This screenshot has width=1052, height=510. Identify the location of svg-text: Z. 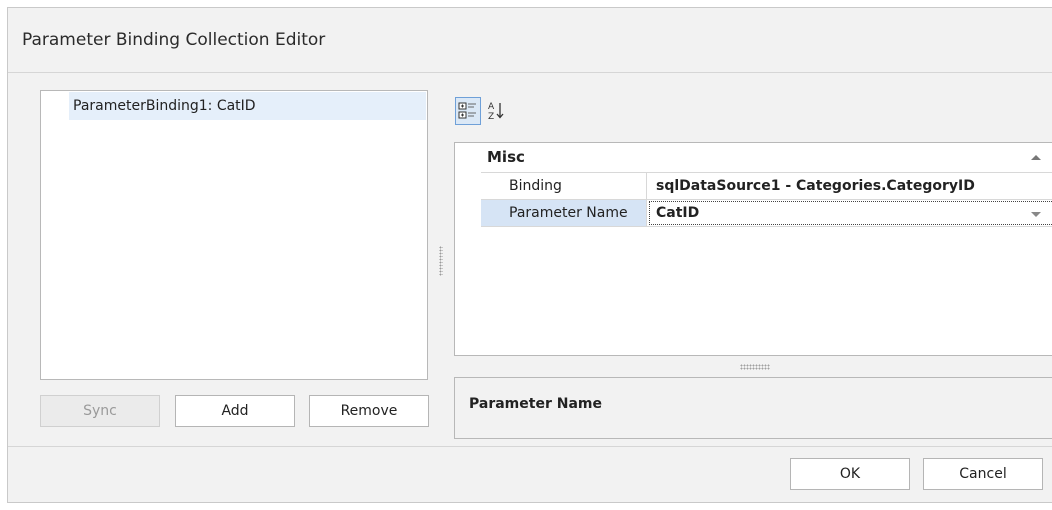
(491, 117).